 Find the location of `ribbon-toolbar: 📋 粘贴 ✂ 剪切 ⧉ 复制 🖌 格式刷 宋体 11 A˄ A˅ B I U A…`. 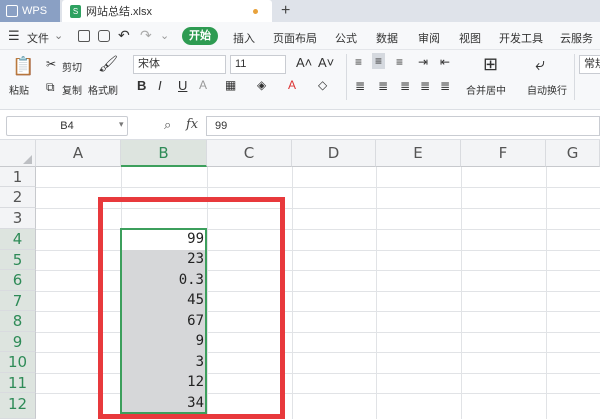

ribbon-toolbar: 📋 粘贴 ✂ 剪切 ⧉ 复制 🖌 格式刷 宋体 11 A˄ A˅ B I U A… is located at coordinates (300, 80).